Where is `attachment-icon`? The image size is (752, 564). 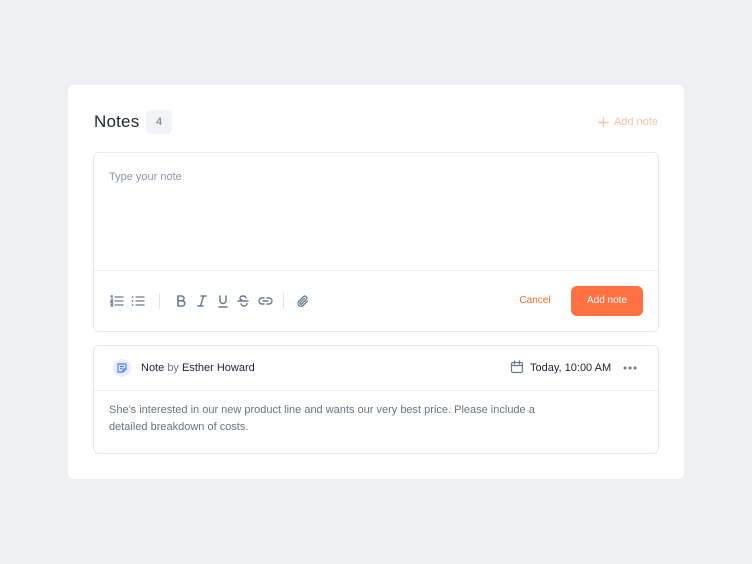 attachment-icon is located at coordinates (303, 301).